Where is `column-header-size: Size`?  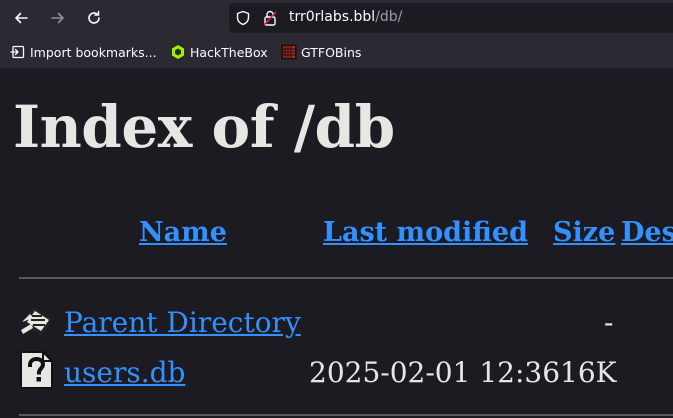
column-header-size: Size is located at coordinates (584, 233).